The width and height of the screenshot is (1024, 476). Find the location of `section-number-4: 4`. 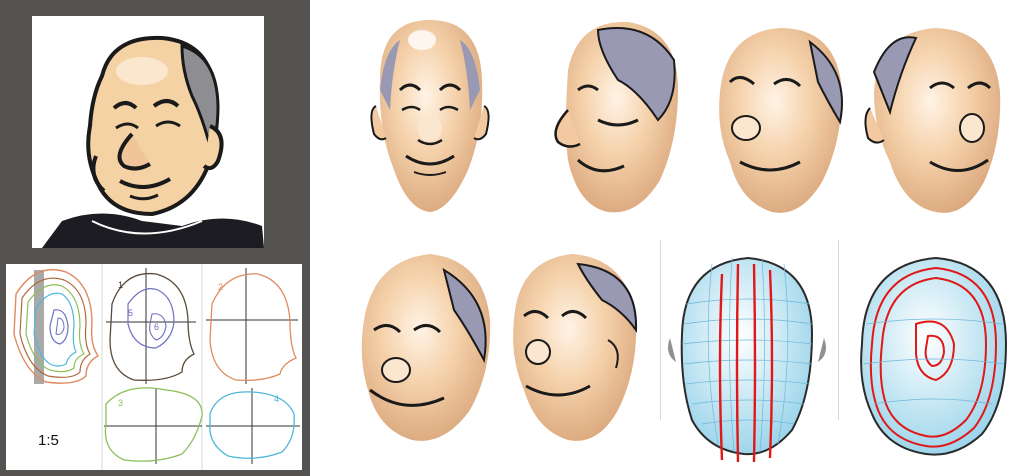

section-number-4: 4 is located at coordinates (276, 399).